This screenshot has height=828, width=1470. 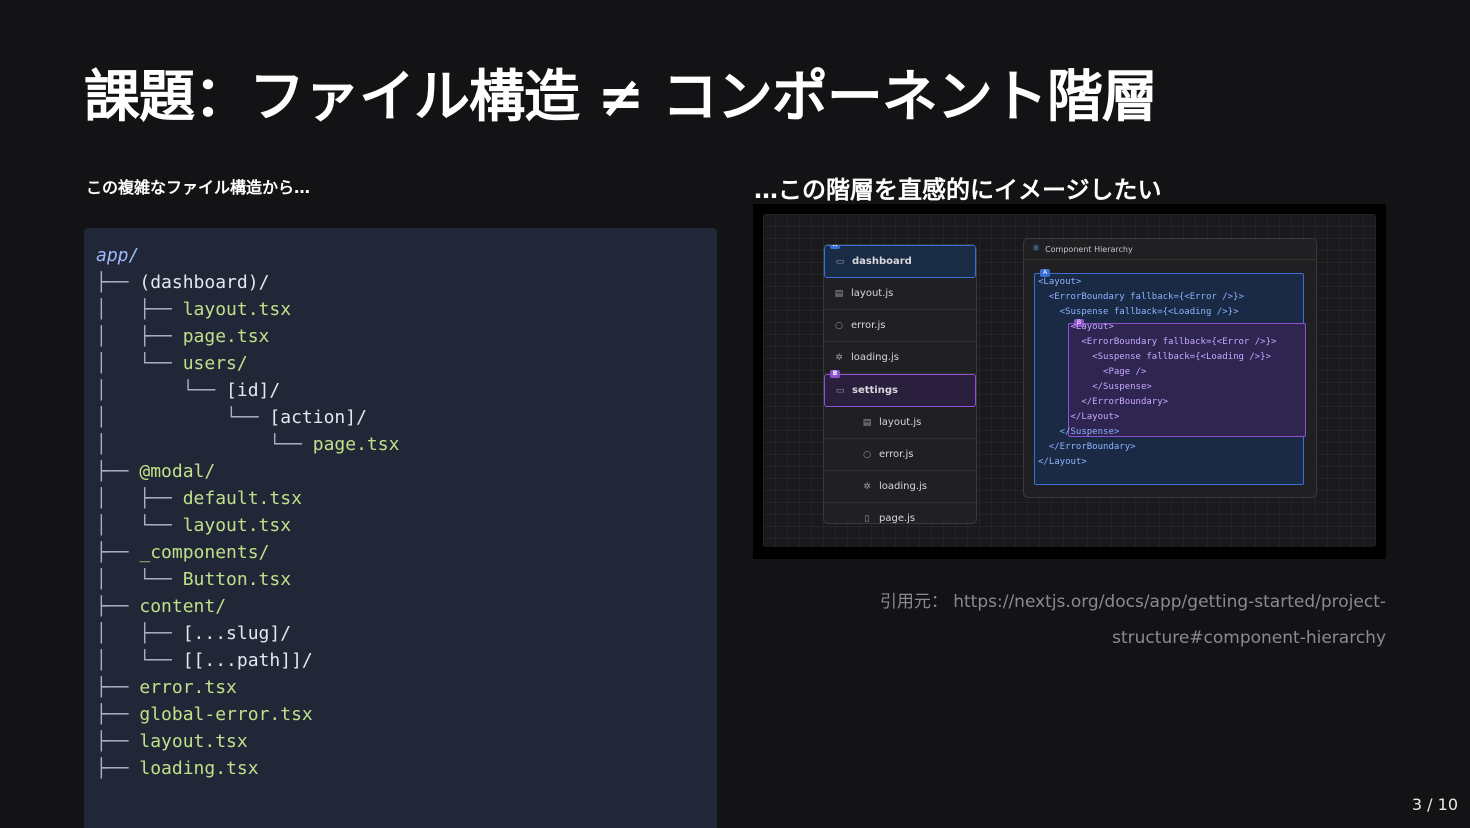 What do you see at coordinates (958, 190) in the screenshot?
I see `right-caption: …この階層を直感的にイメージしたい` at bounding box center [958, 190].